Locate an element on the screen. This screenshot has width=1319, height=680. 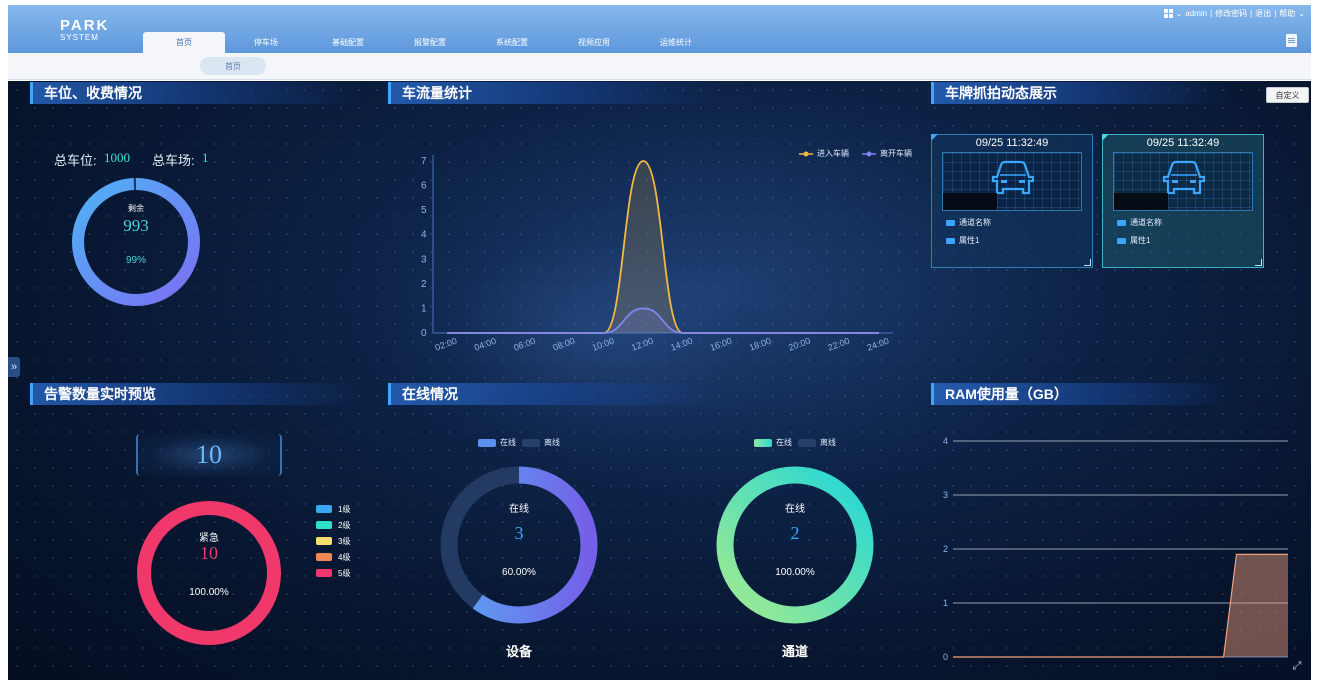
fullscreen-icon: ⤢ is located at coordinates (1297, 666).